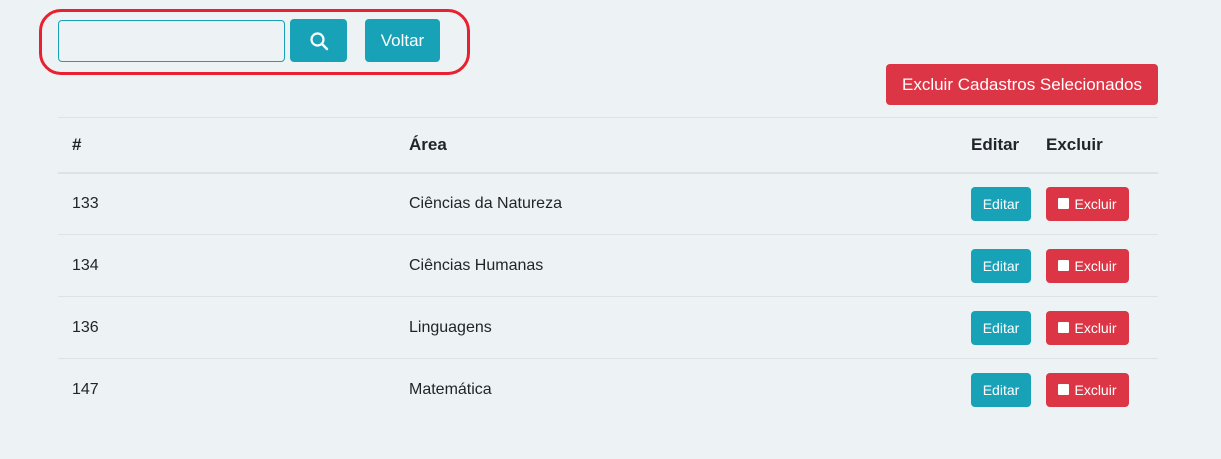 Image resolution: width=1221 pixels, height=459 pixels. I want to click on row-area: Matemática, so click(450, 389).